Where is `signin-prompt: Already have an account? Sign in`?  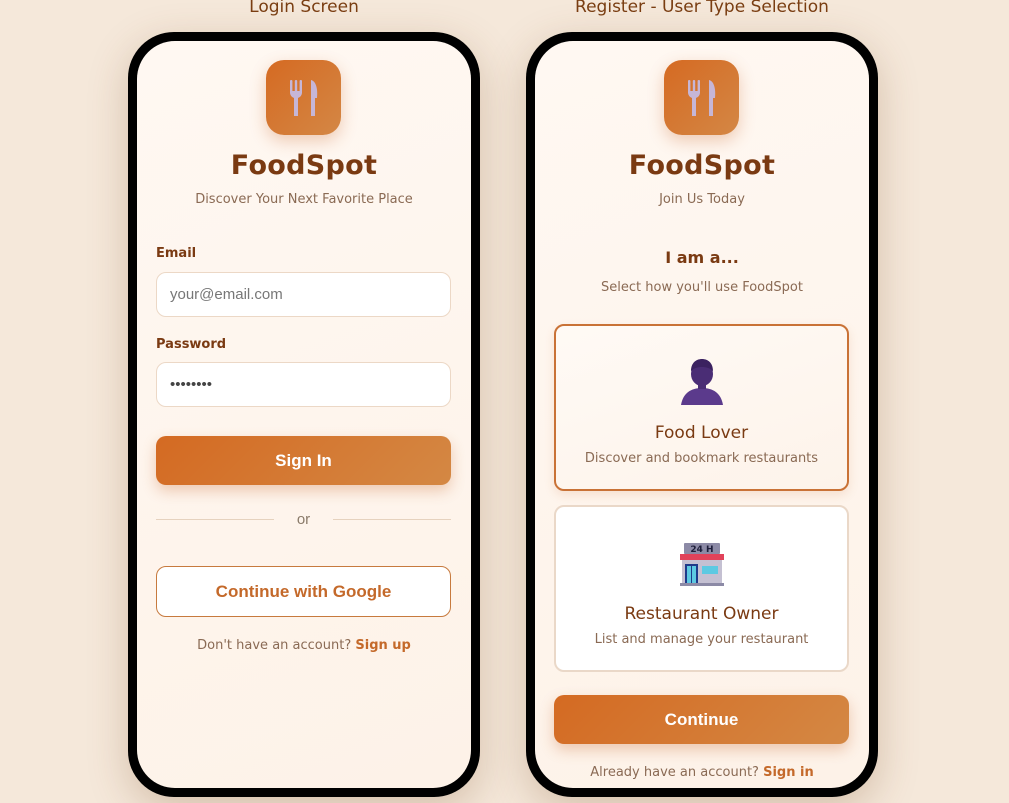
signin-prompt: Already have an account? Sign in is located at coordinates (702, 772).